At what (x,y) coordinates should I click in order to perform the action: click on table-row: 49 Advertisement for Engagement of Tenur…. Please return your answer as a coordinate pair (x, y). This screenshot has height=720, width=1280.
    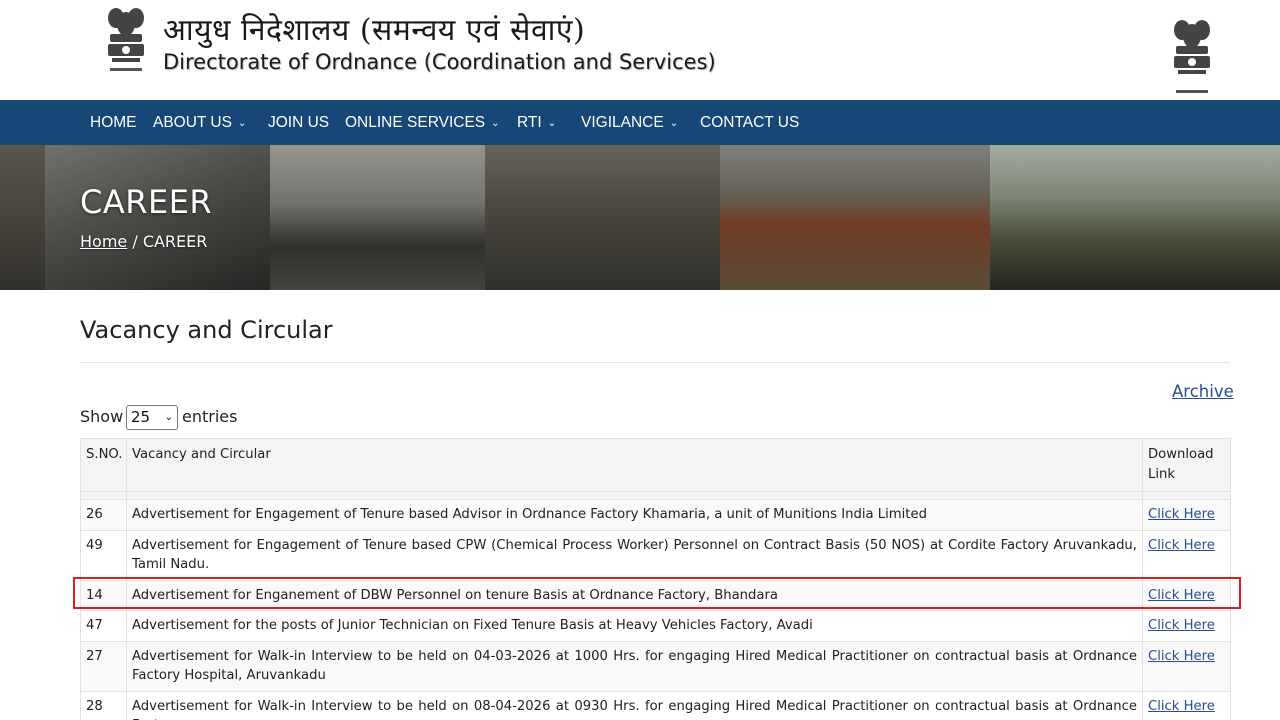
    Looking at the image, I should click on (655, 555).